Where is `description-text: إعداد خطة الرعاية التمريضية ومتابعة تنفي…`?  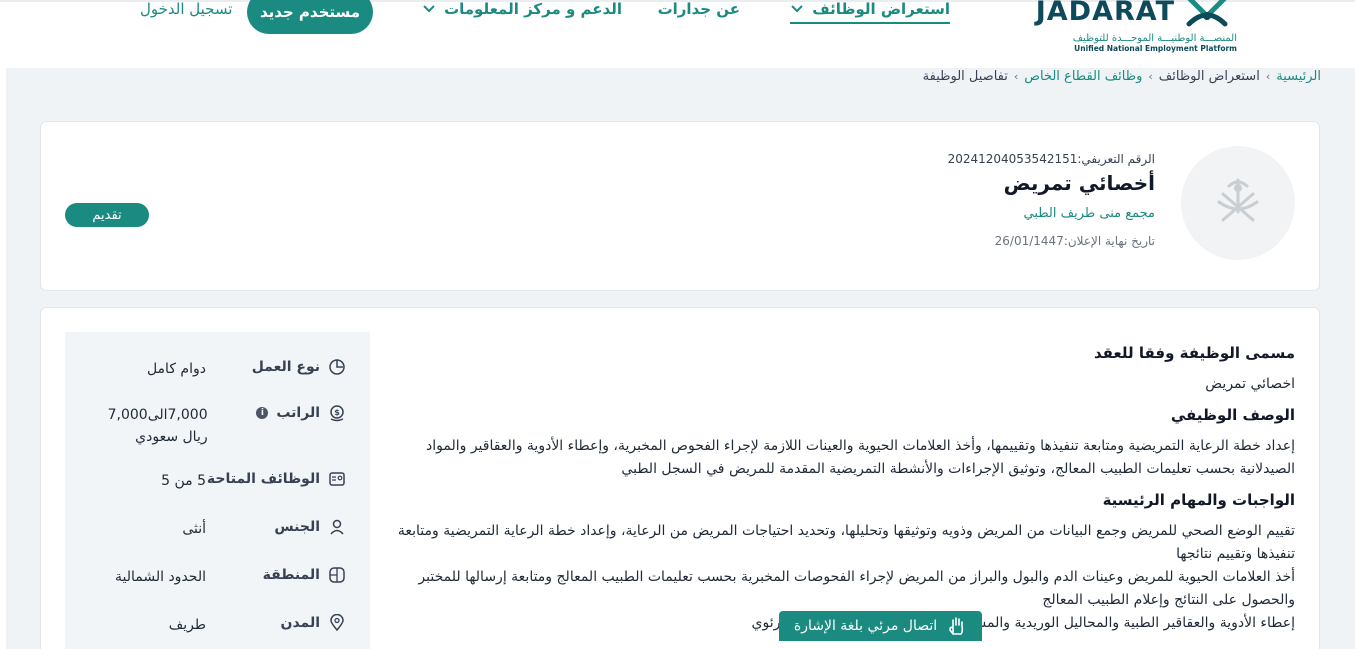
description-text: إعداد خطة الرعاية التمريضية ومتابعة تنفي… is located at coordinates (860, 457).